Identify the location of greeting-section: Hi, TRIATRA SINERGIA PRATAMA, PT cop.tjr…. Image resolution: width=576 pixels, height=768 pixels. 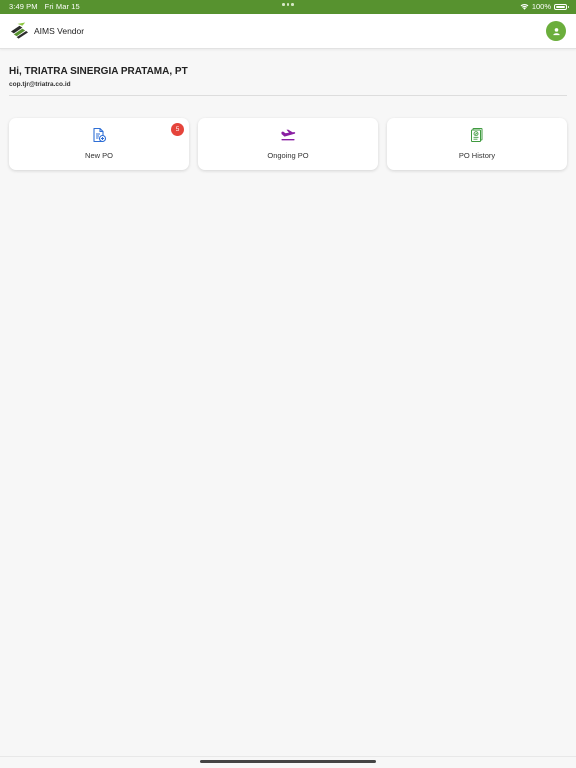
(288, 77).